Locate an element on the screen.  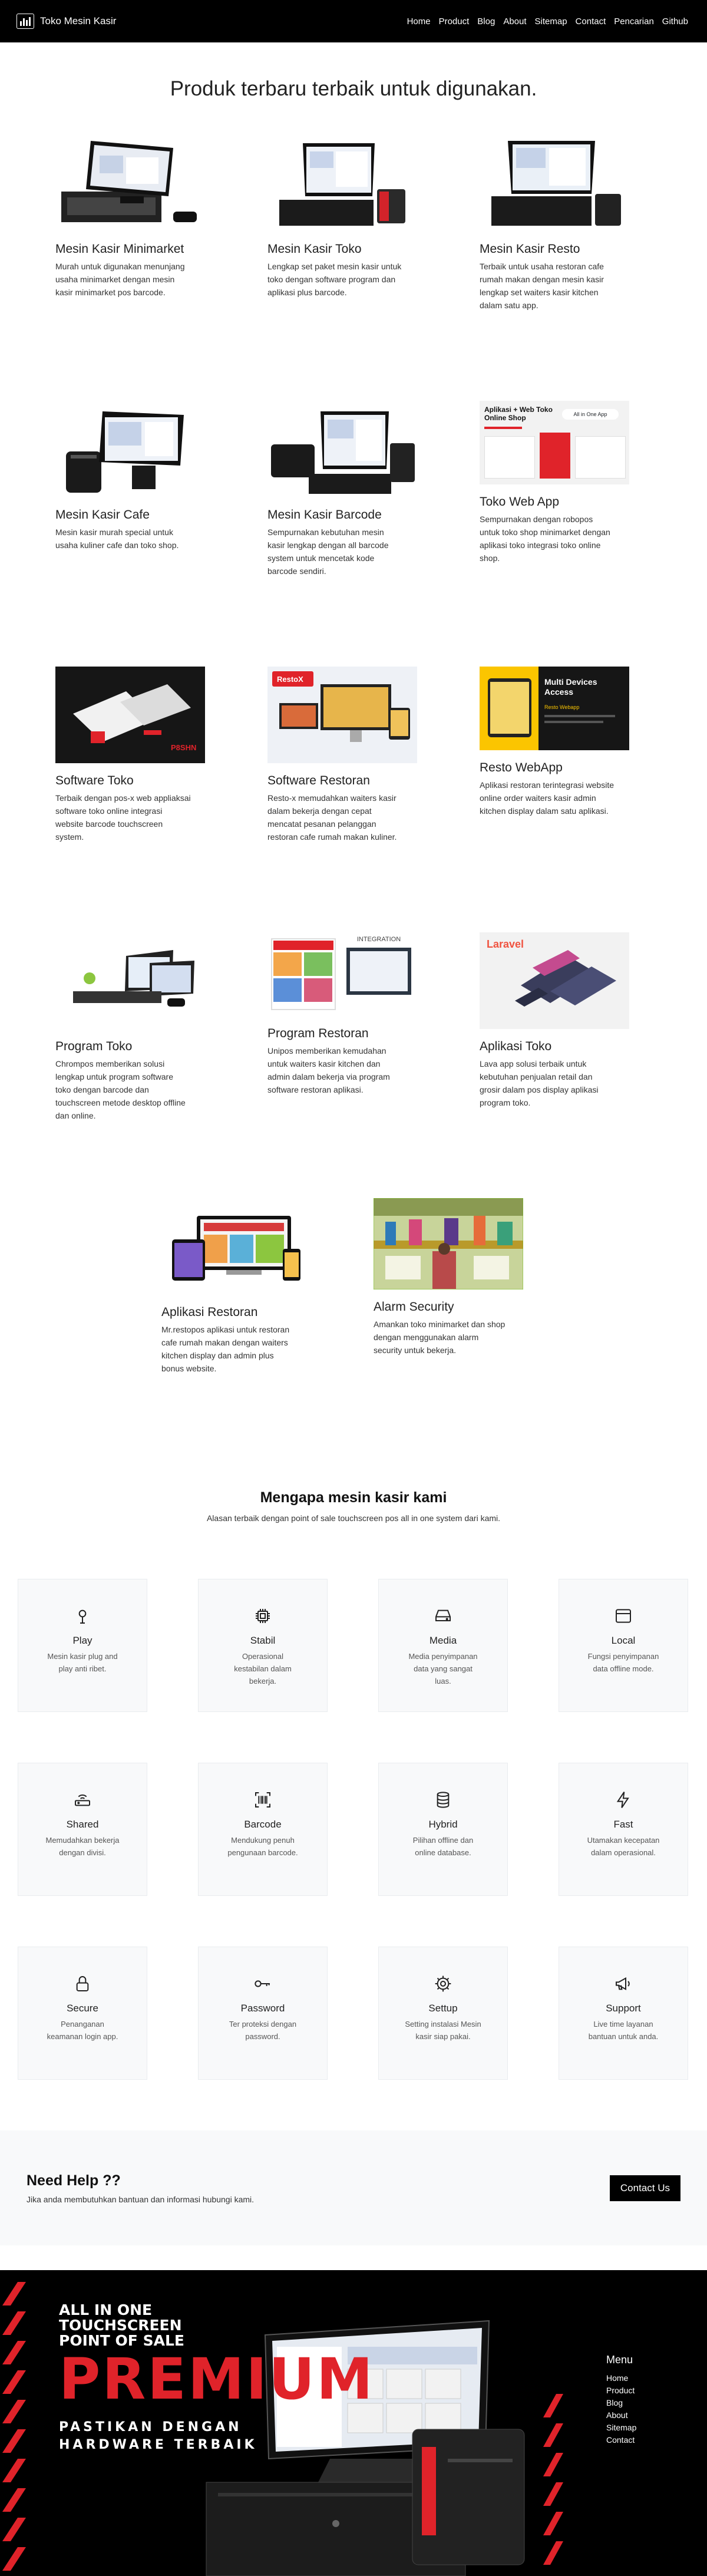
feature-title: Play is located at coordinates (82, 1641).